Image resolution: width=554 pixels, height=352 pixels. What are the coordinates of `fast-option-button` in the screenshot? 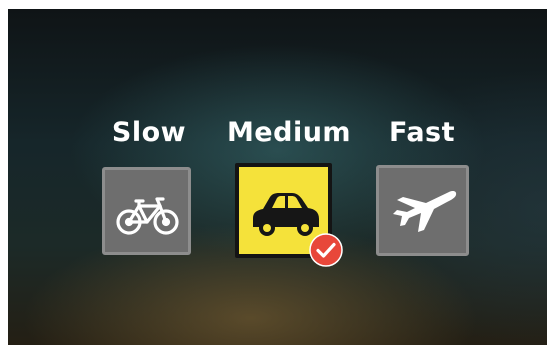 It's located at (422, 210).